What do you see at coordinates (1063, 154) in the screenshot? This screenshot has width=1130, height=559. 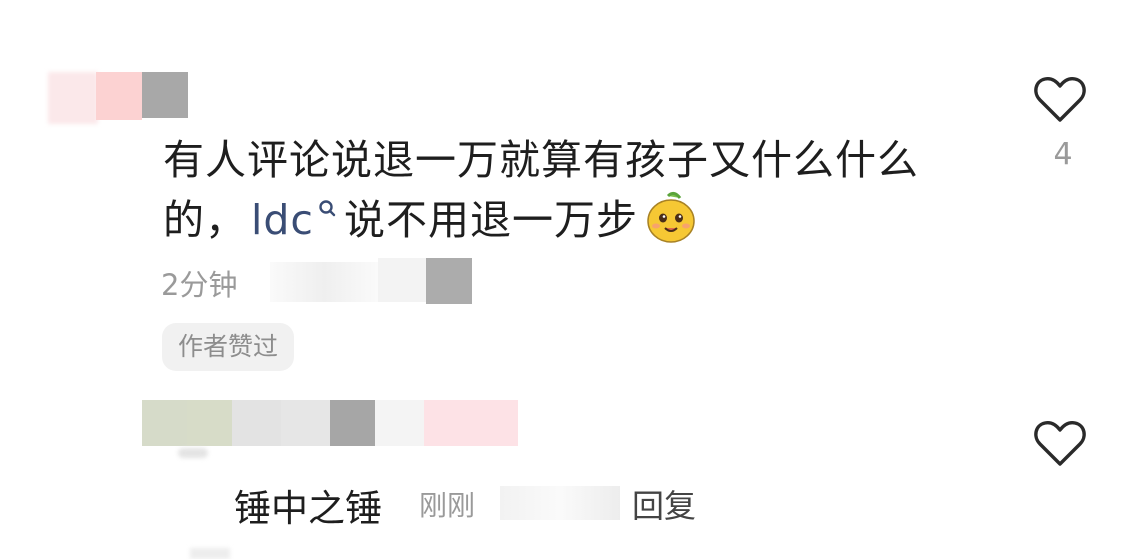 I see `like-count: 4` at bounding box center [1063, 154].